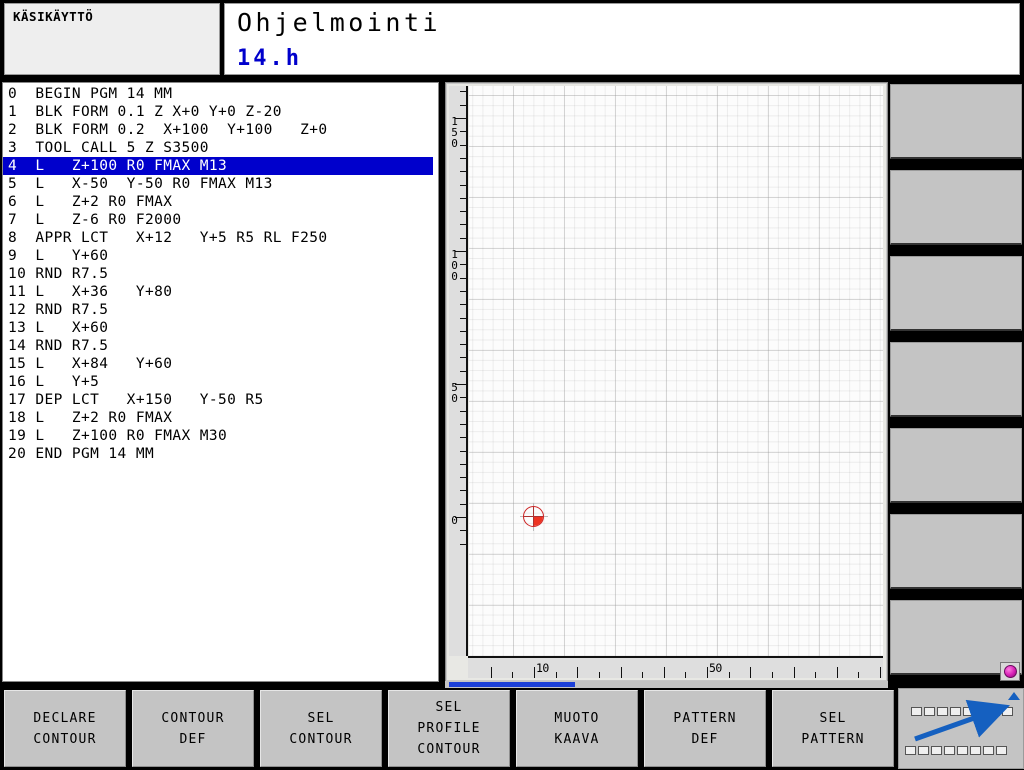 The image size is (1024, 770). Describe the element at coordinates (706, 667) in the screenshot. I see `x-axis-ruler: 1050100` at that location.